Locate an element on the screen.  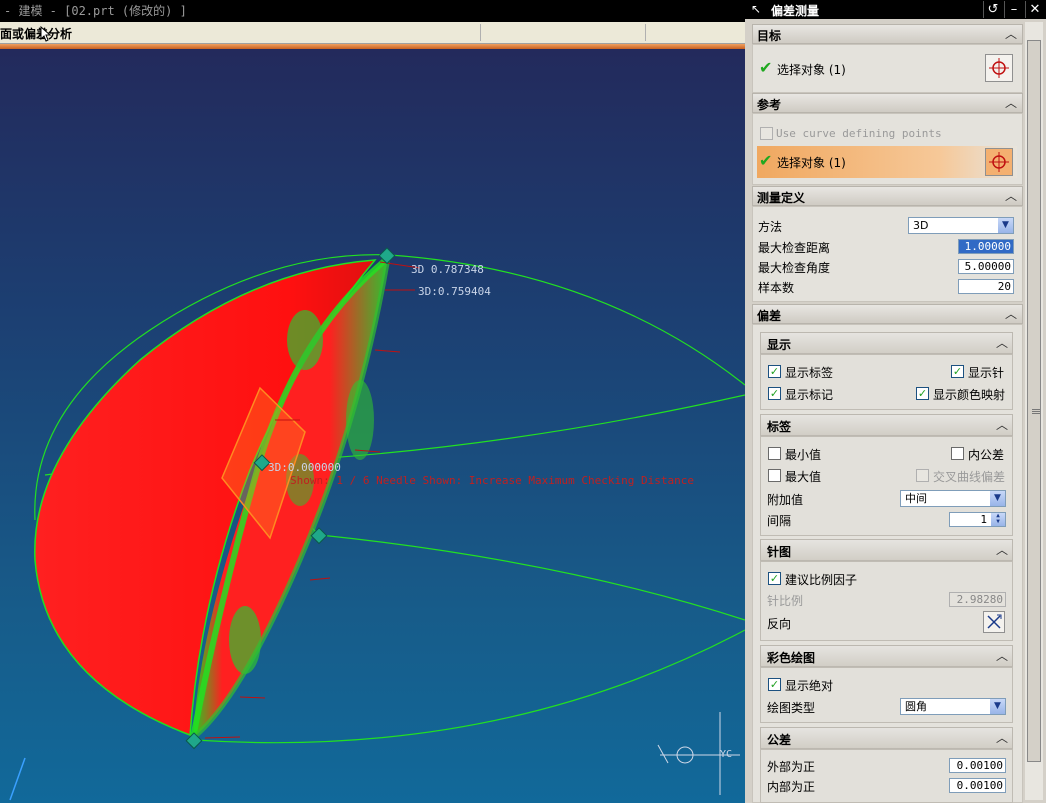
show-markers-label: 显示标记 is located at coordinates (809, 395).